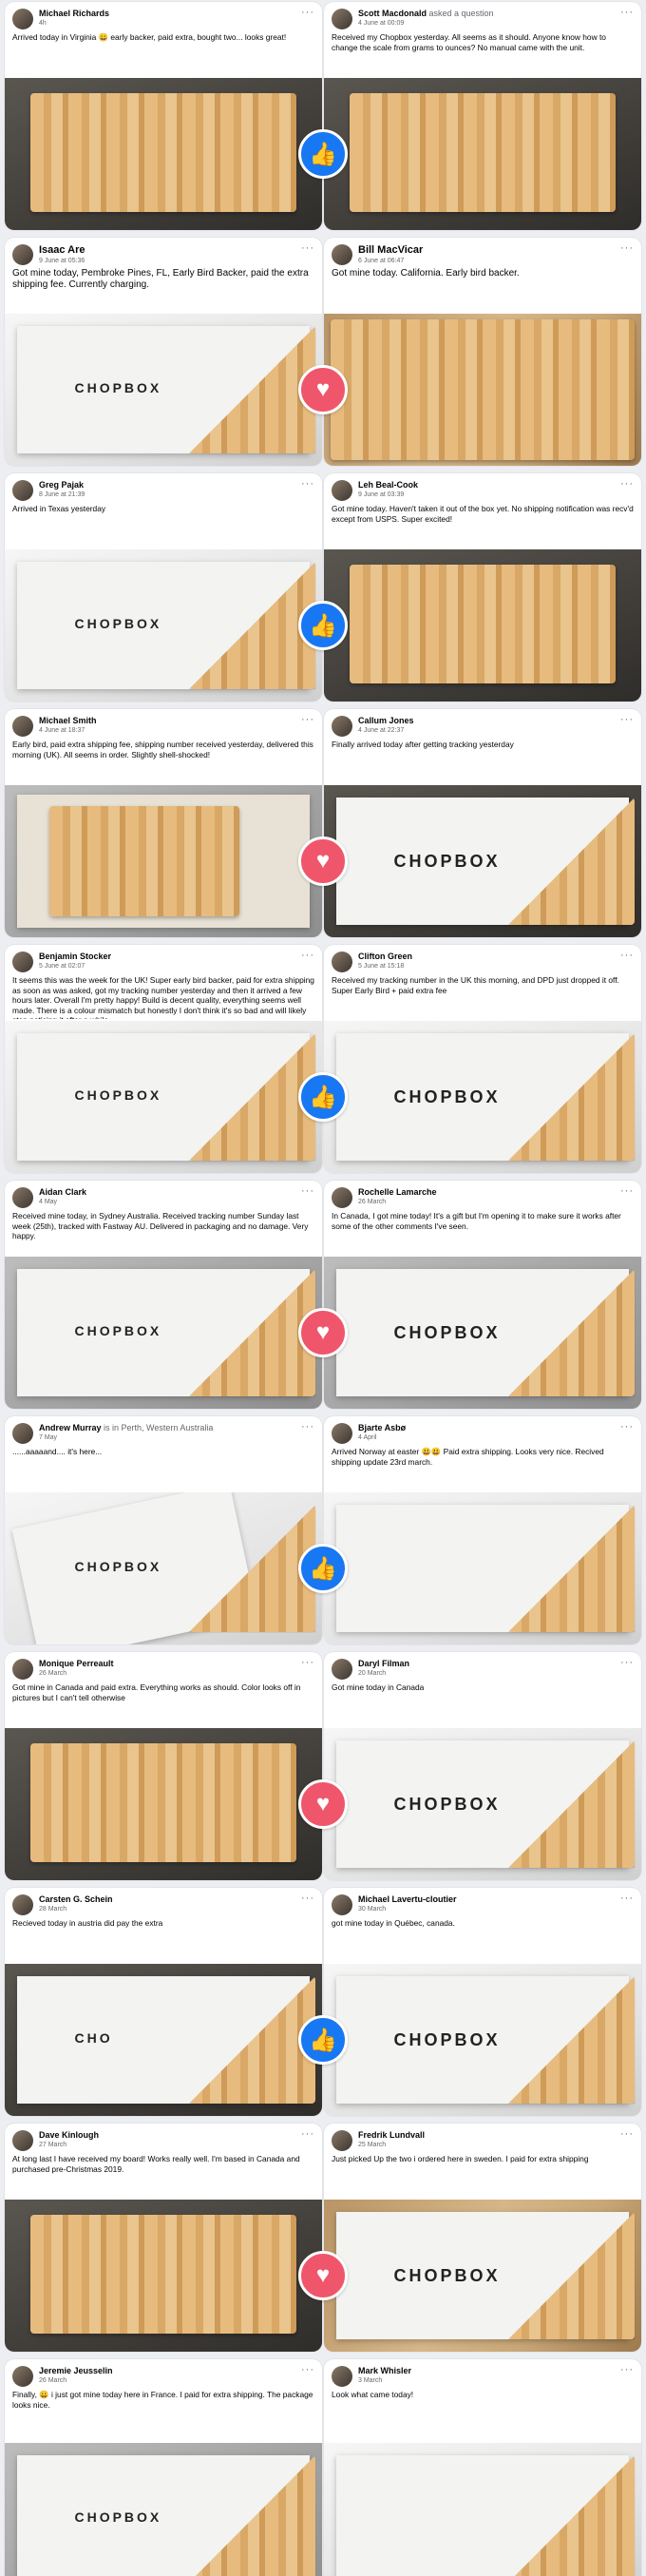 This screenshot has width=646, height=2576. I want to click on post-time: 9 June at 03:39, so click(388, 495).